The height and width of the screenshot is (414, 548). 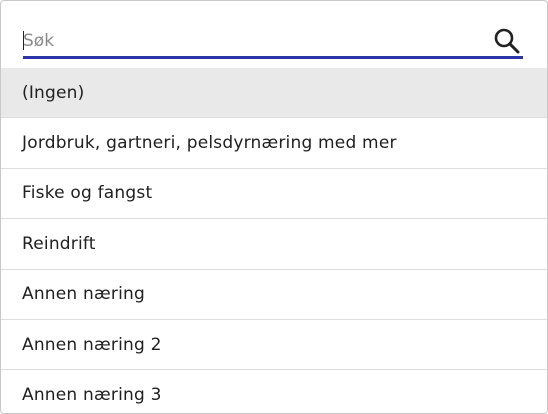 What do you see at coordinates (274, 244) in the screenshot?
I see `list-item-reindrift: Reindrift` at bounding box center [274, 244].